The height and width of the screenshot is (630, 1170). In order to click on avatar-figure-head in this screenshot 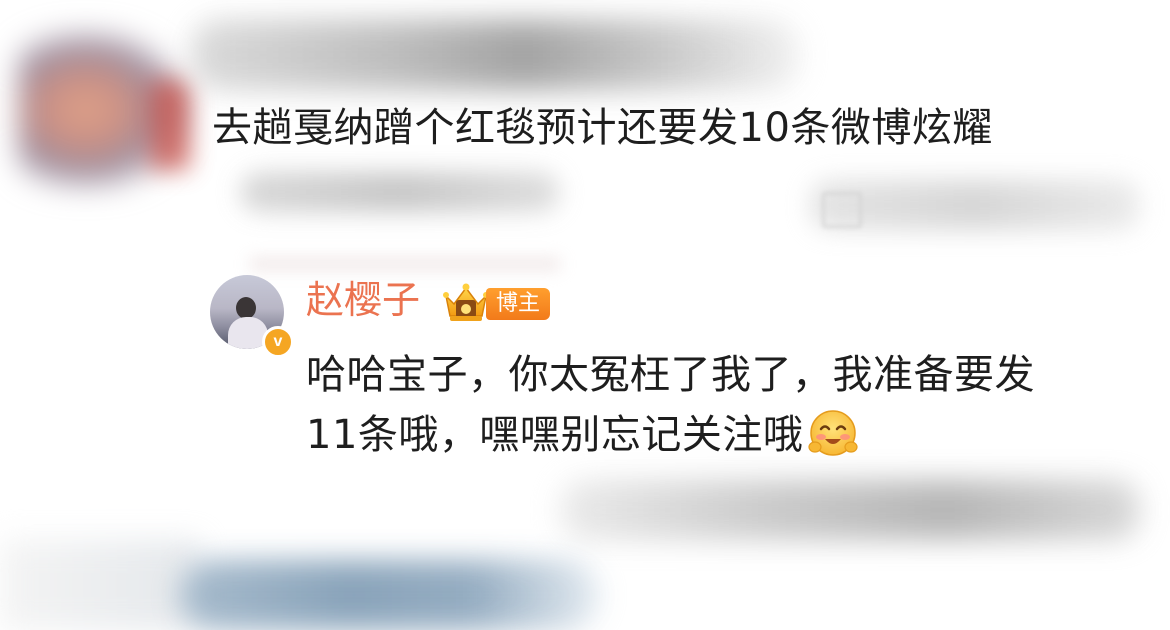, I will do `click(246, 308)`.